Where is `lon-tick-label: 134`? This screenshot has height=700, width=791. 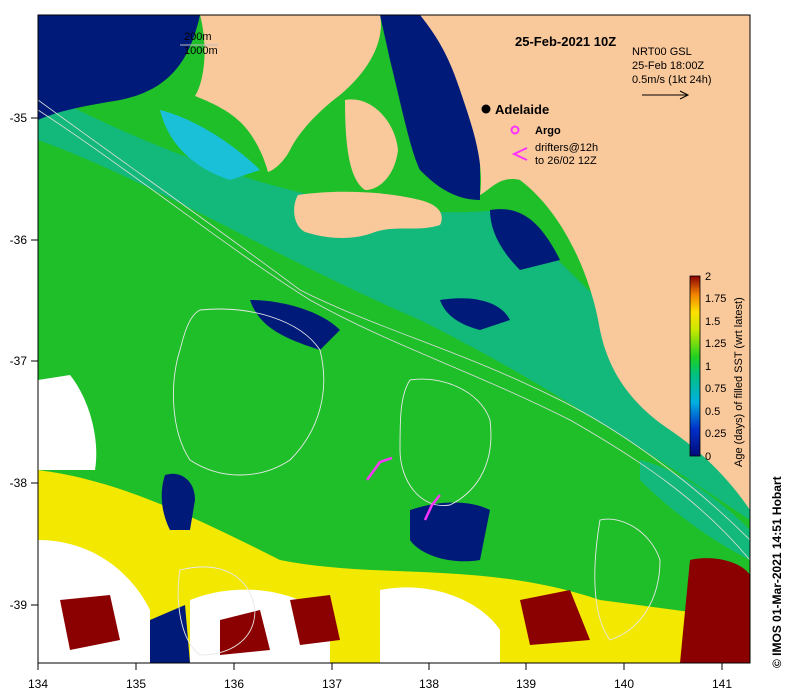
lon-tick-label: 134 is located at coordinates (38, 684).